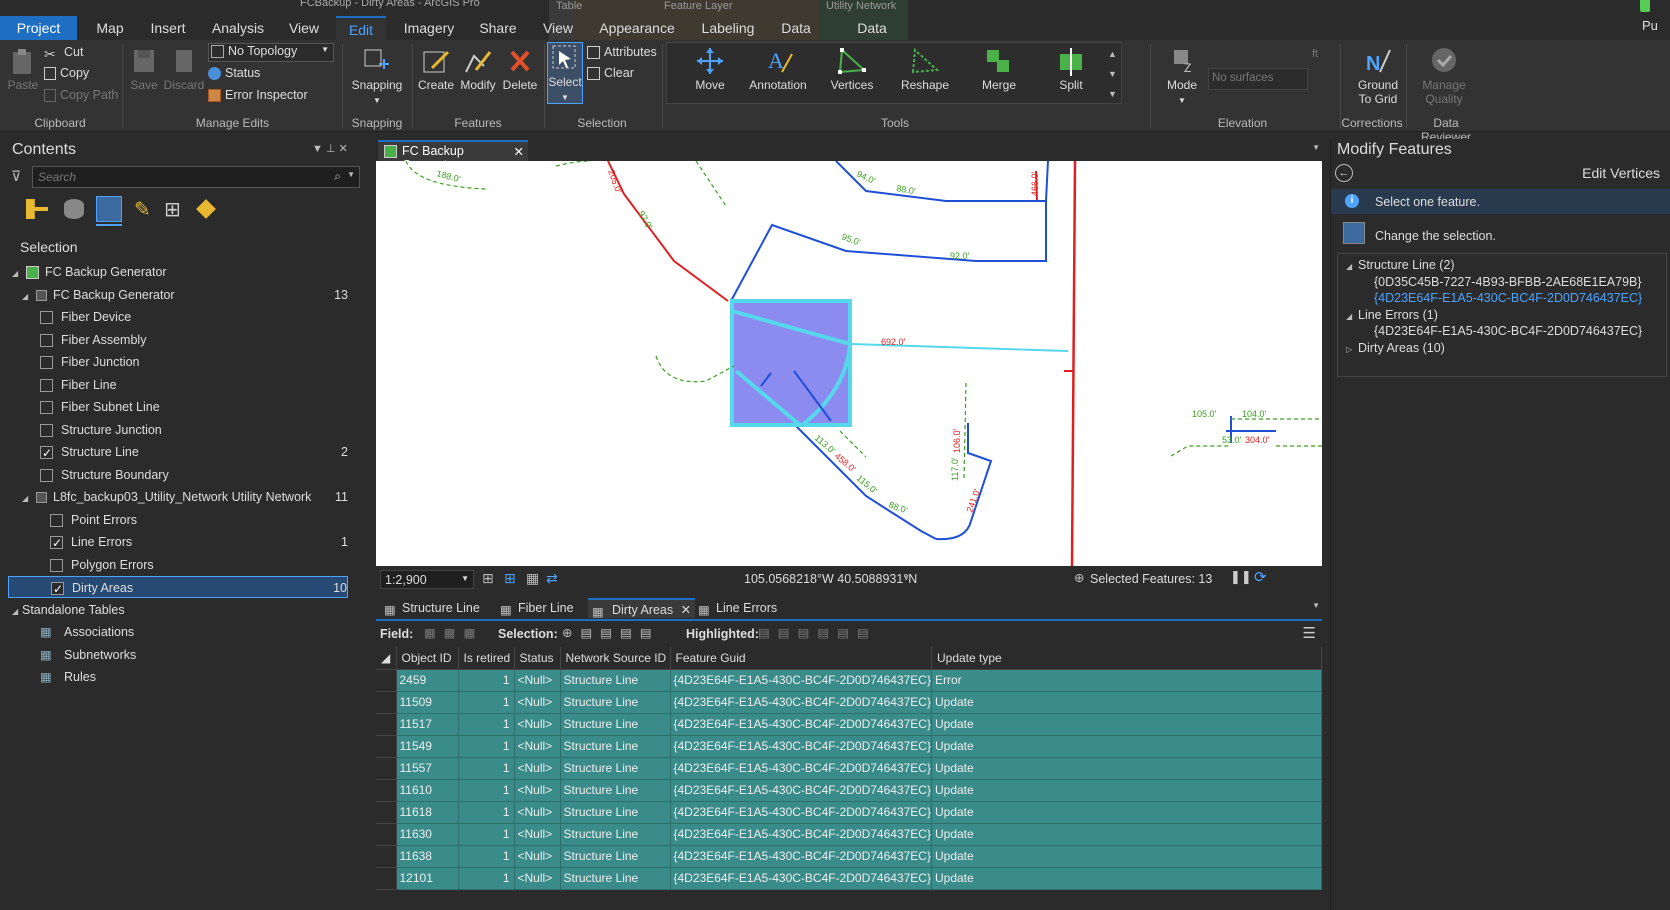 This screenshot has height=910, width=1670. I want to click on reshape-tool: Reshape, so click(925, 69).